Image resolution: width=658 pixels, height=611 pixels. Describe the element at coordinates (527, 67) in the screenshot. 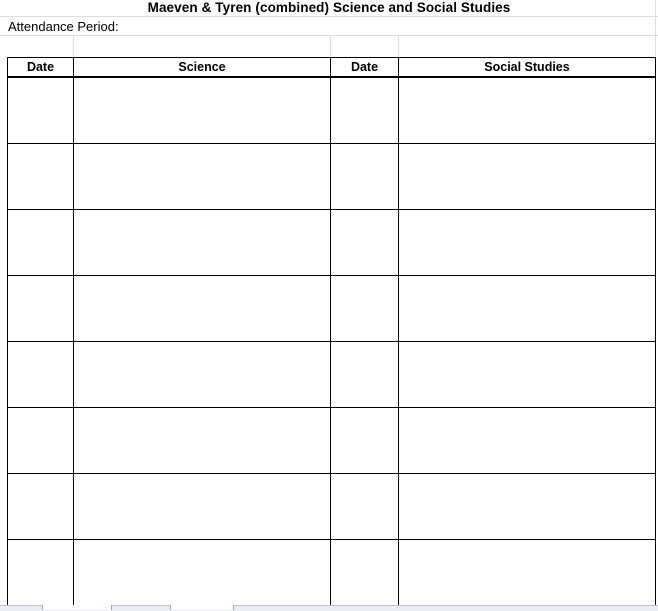

I see `header-social-studies: Social Studies` at that location.